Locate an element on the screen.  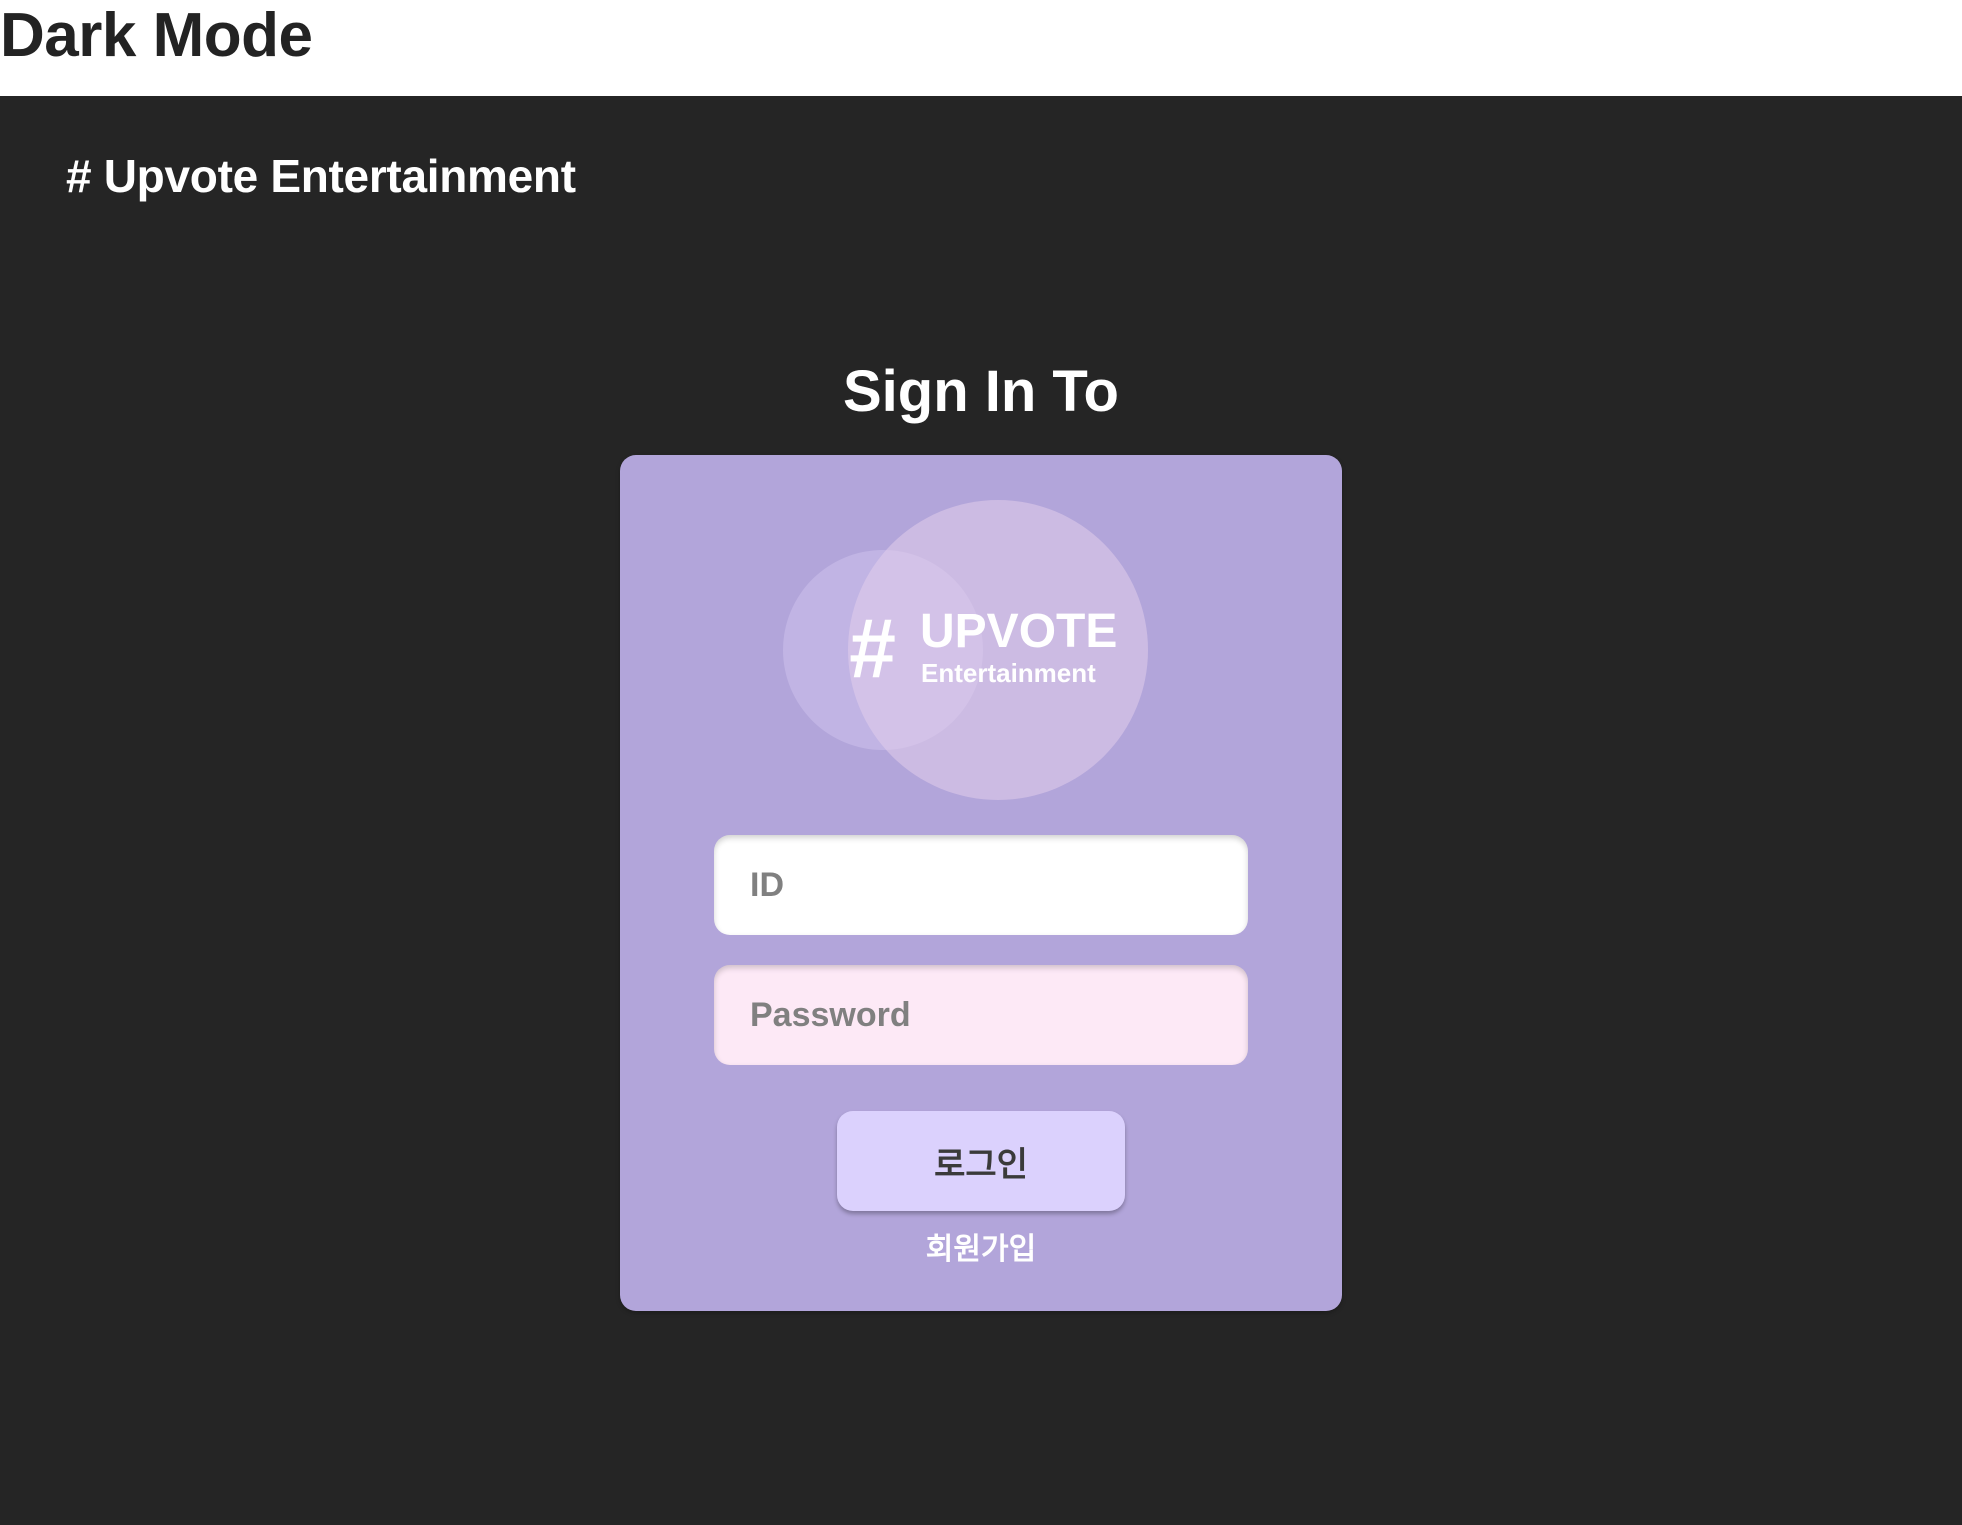
signin-heading: Sign In To is located at coordinates (981, 391).